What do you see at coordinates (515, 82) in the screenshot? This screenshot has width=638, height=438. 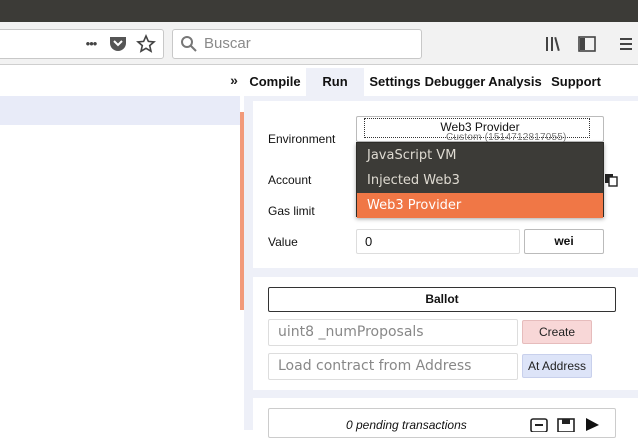 I see `tab-analysis: Analysis` at bounding box center [515, 82].